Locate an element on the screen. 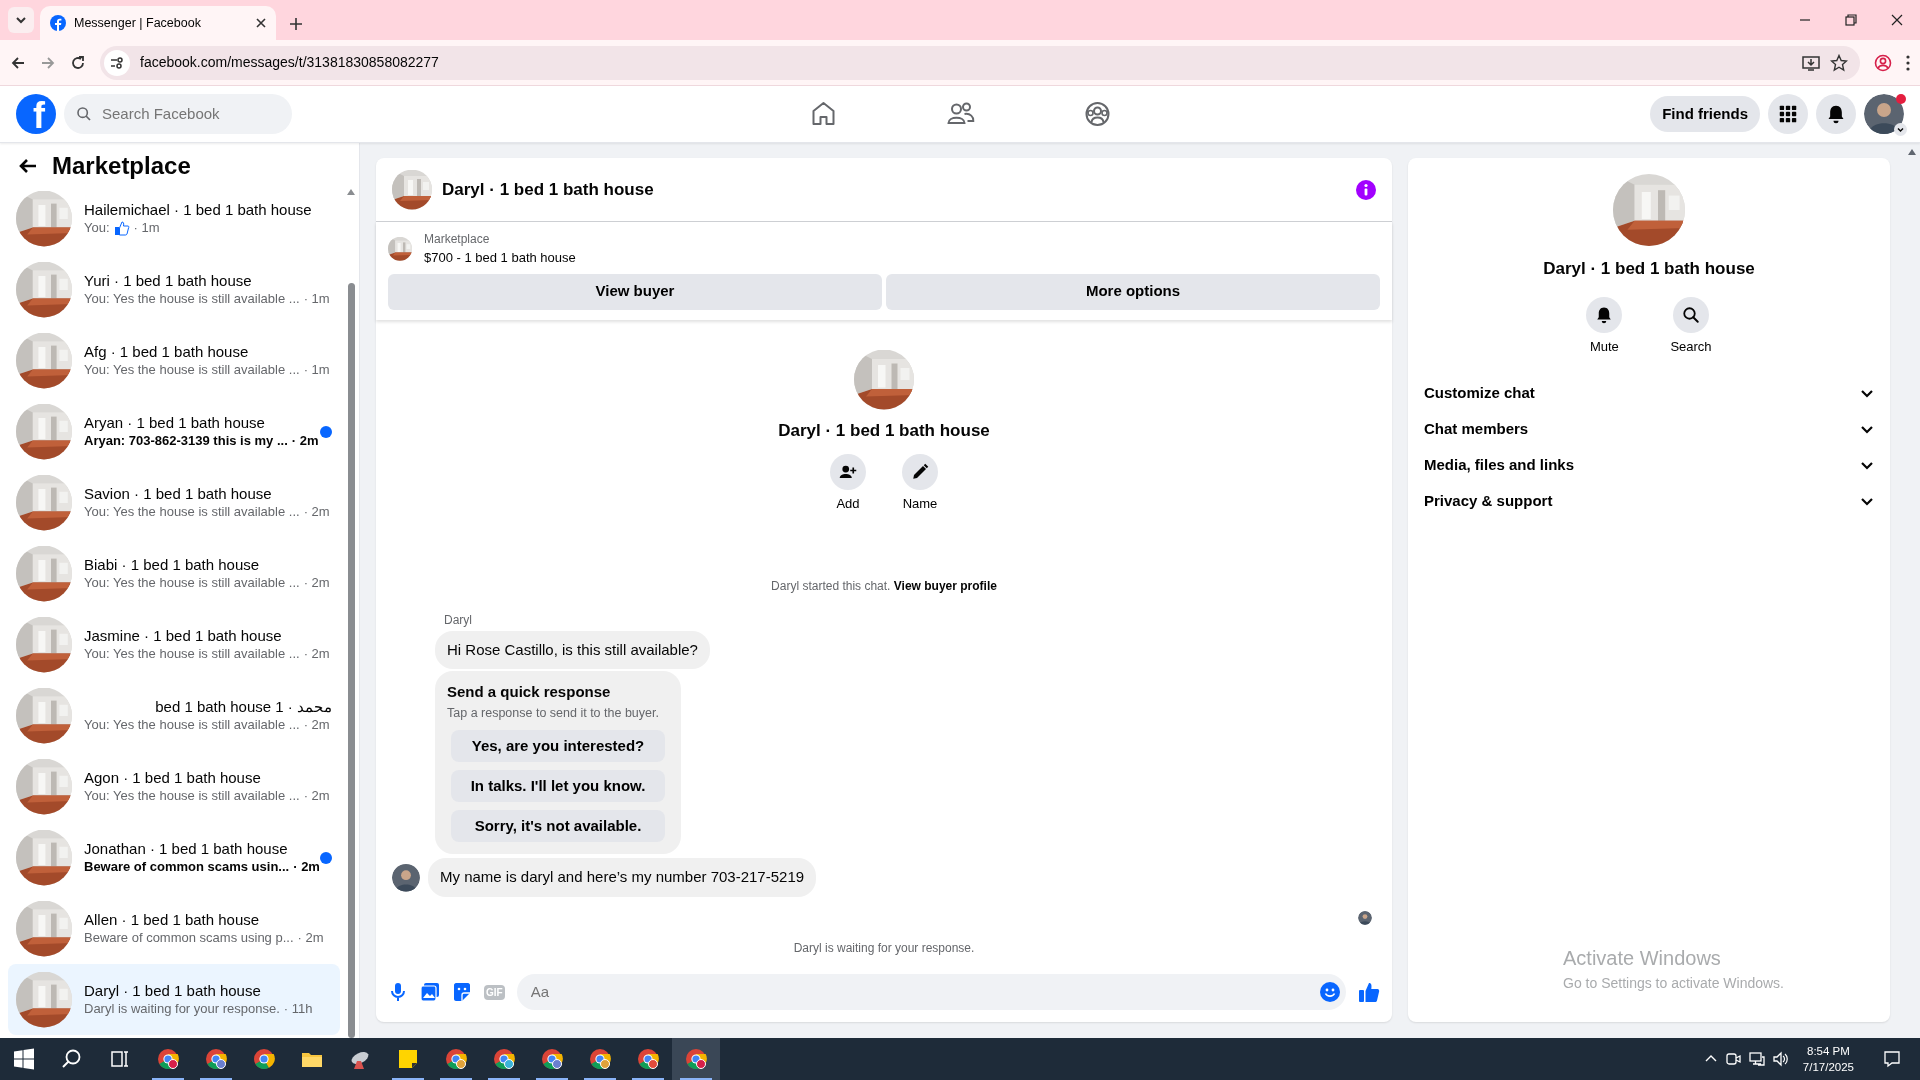 This screenshot has height=1080, width=1920. section-row: Customize chat is located at coordinates (1649, 393).